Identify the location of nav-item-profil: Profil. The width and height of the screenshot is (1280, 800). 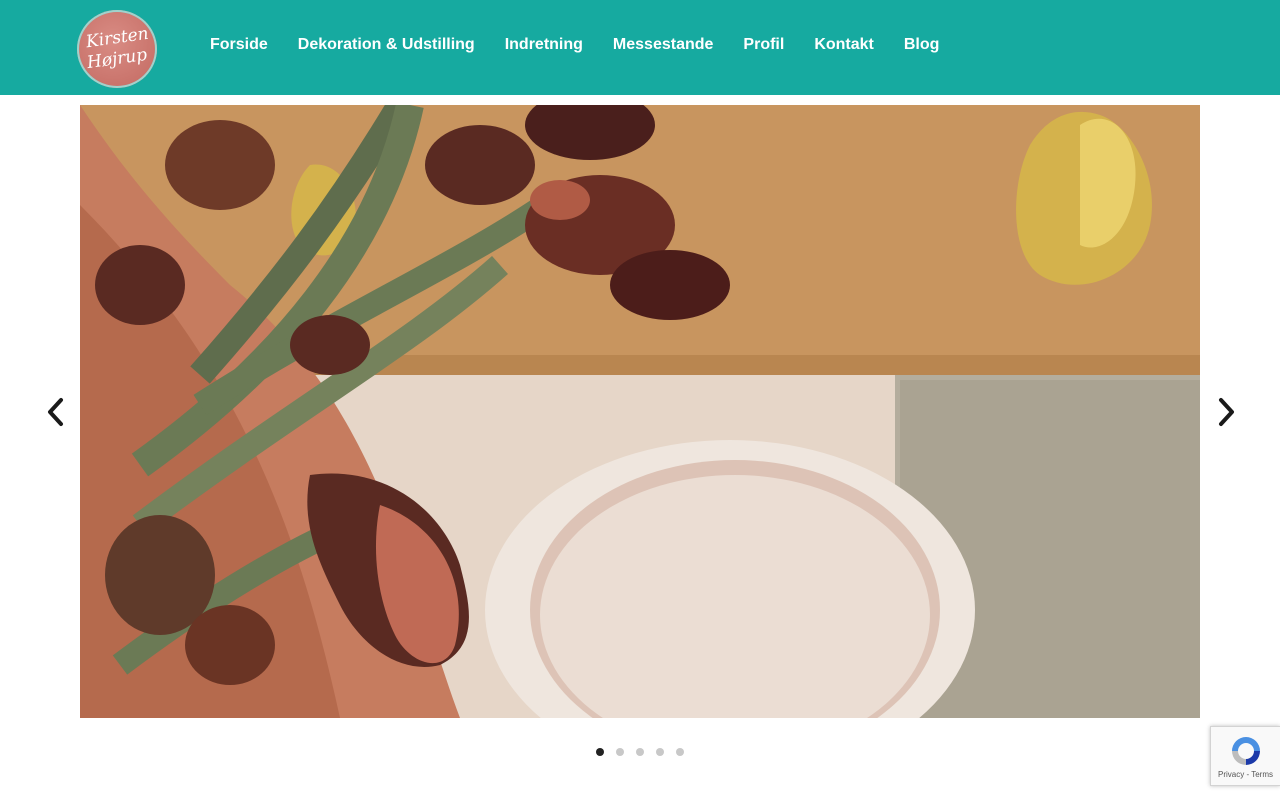
(763, 45).